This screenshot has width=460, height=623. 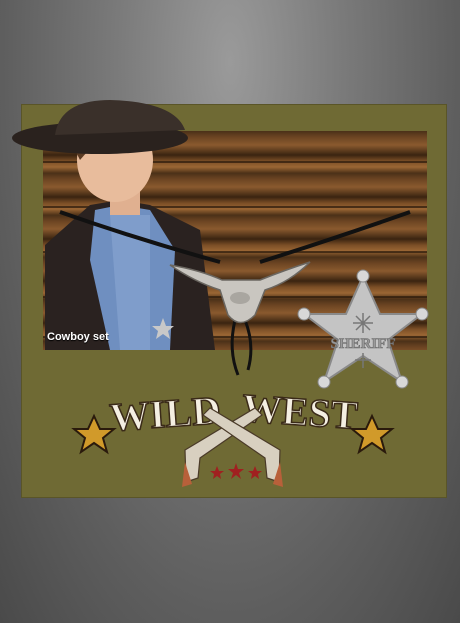 I want to click on wild-west-logo: WILD WEST, so click(x=233, y=435).